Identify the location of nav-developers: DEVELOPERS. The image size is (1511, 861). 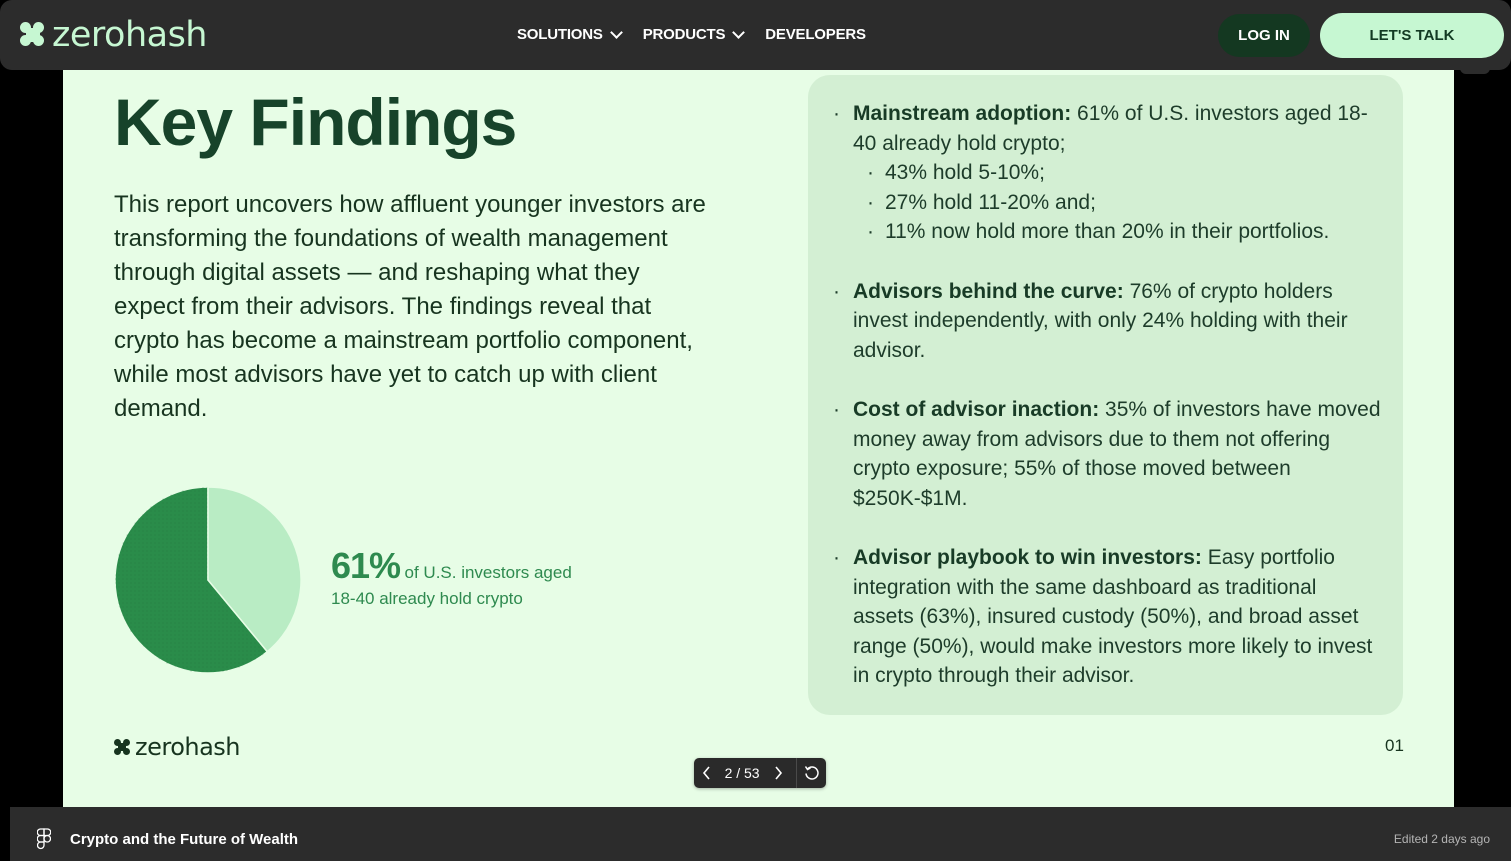
(815, 34).